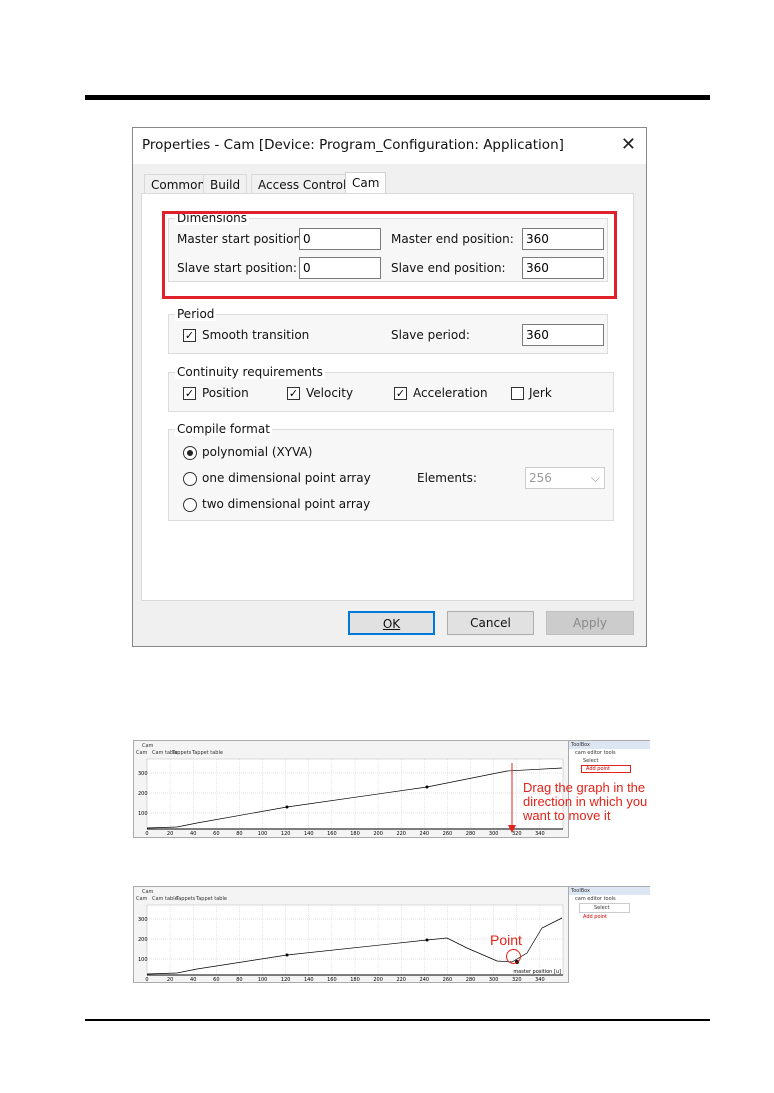  What do you see at coordinates (565, 478) in the screenshot?
I see `elements-select: 256 ⌵` at bounding box center [565, 478].